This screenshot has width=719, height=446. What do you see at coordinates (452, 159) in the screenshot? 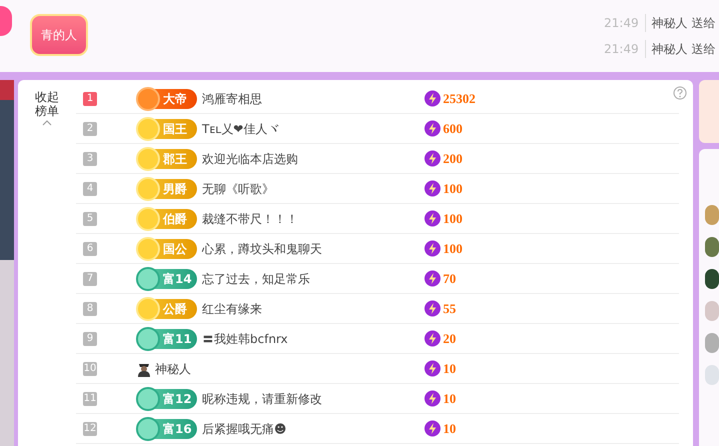
I see `gift-value: 200` at bounding box center [452, 159].